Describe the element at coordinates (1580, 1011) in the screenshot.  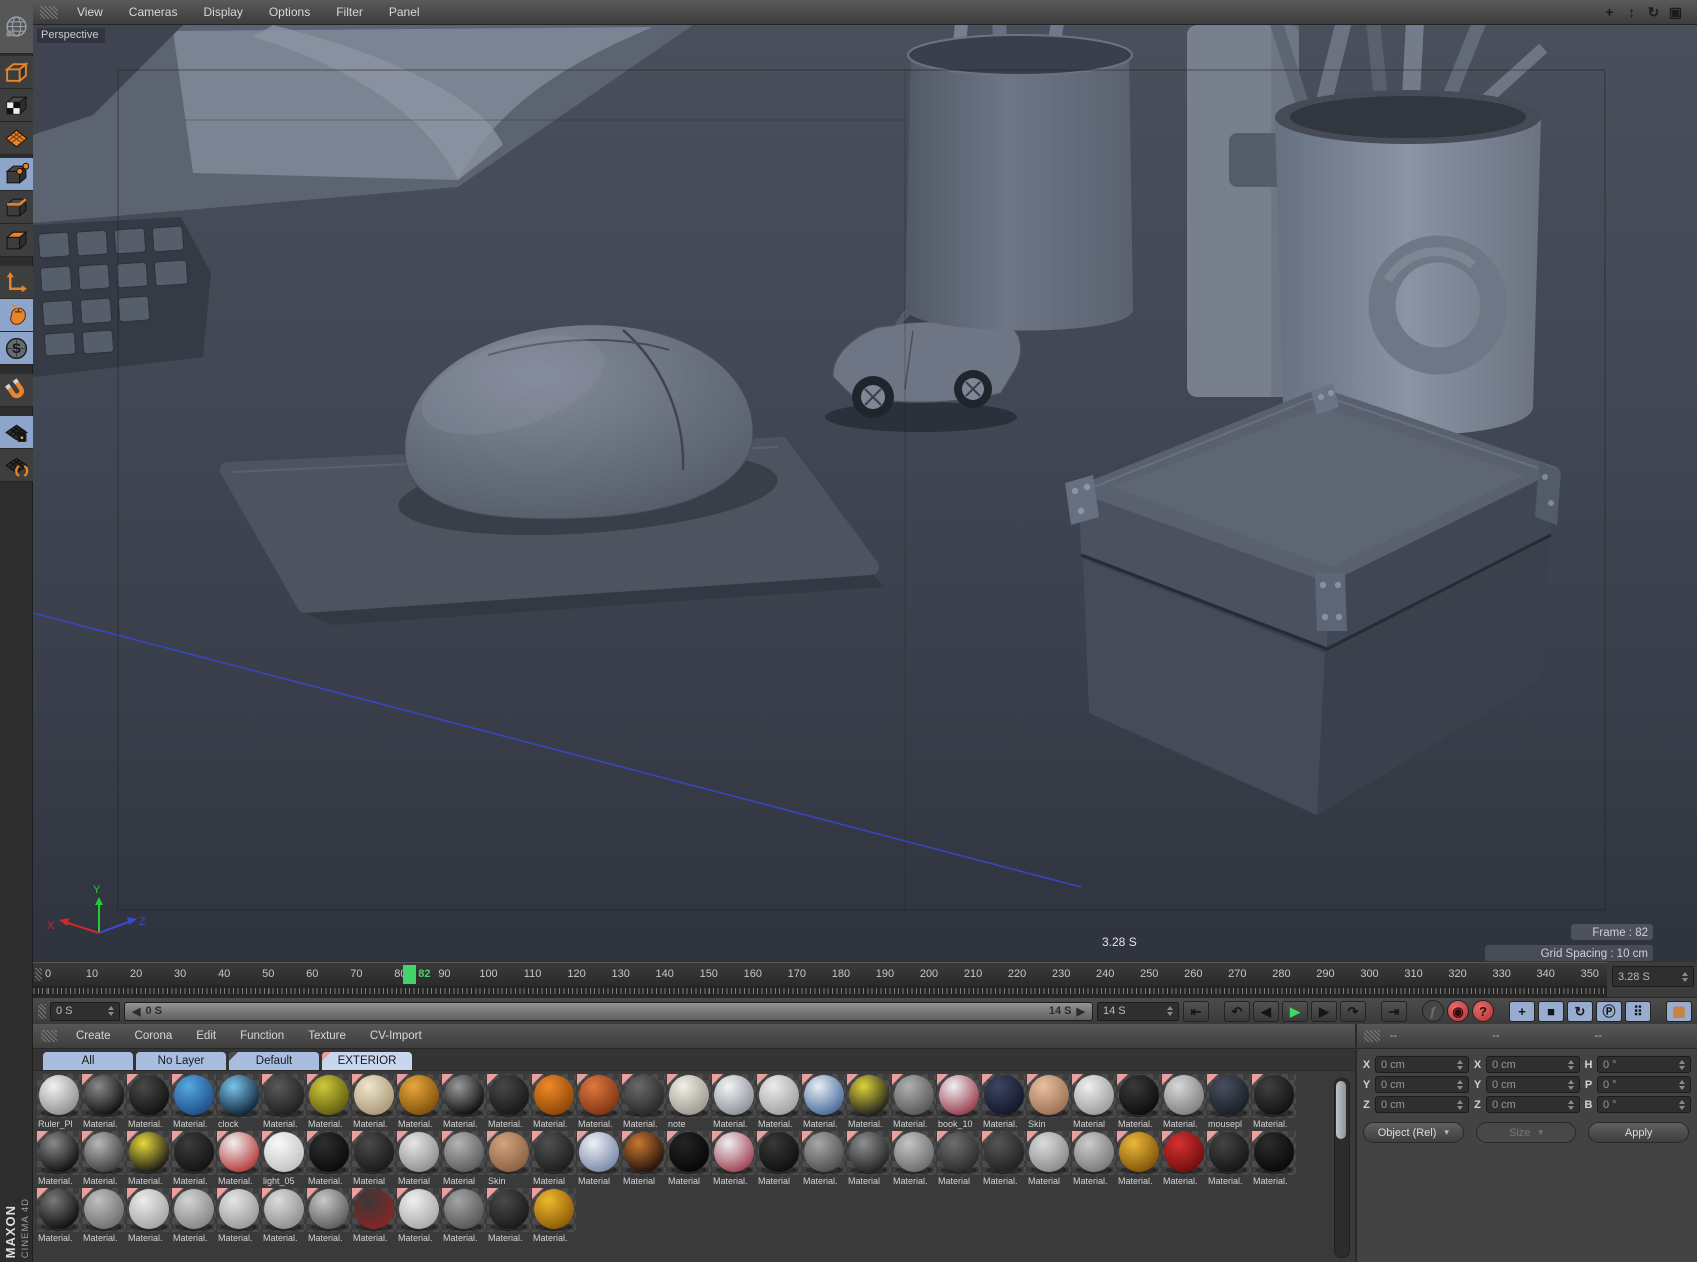
I see `key-rotation-toggle: ↻` at that location.